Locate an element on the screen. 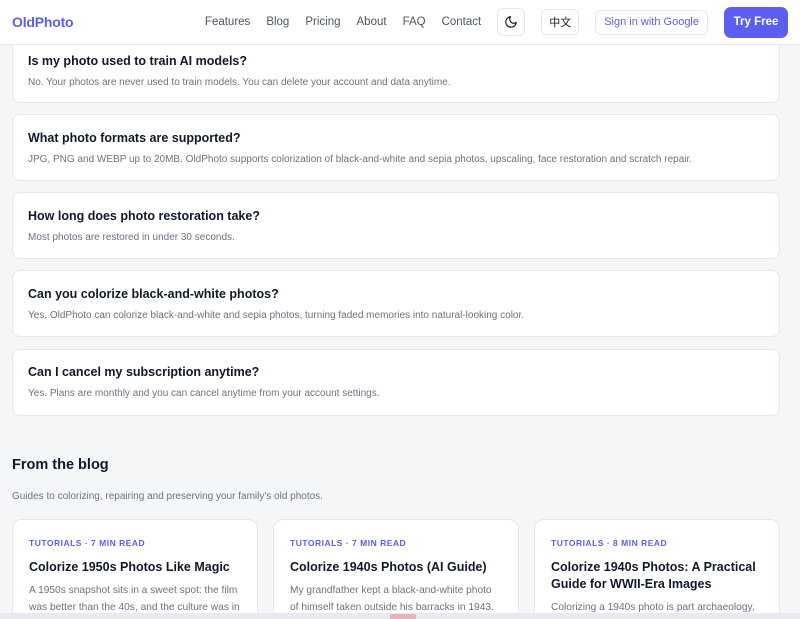 Image resolution: width=800 pixels, height=619 pixels. google-signin-button: Sign in with Google is located at coordinates (651, 22).